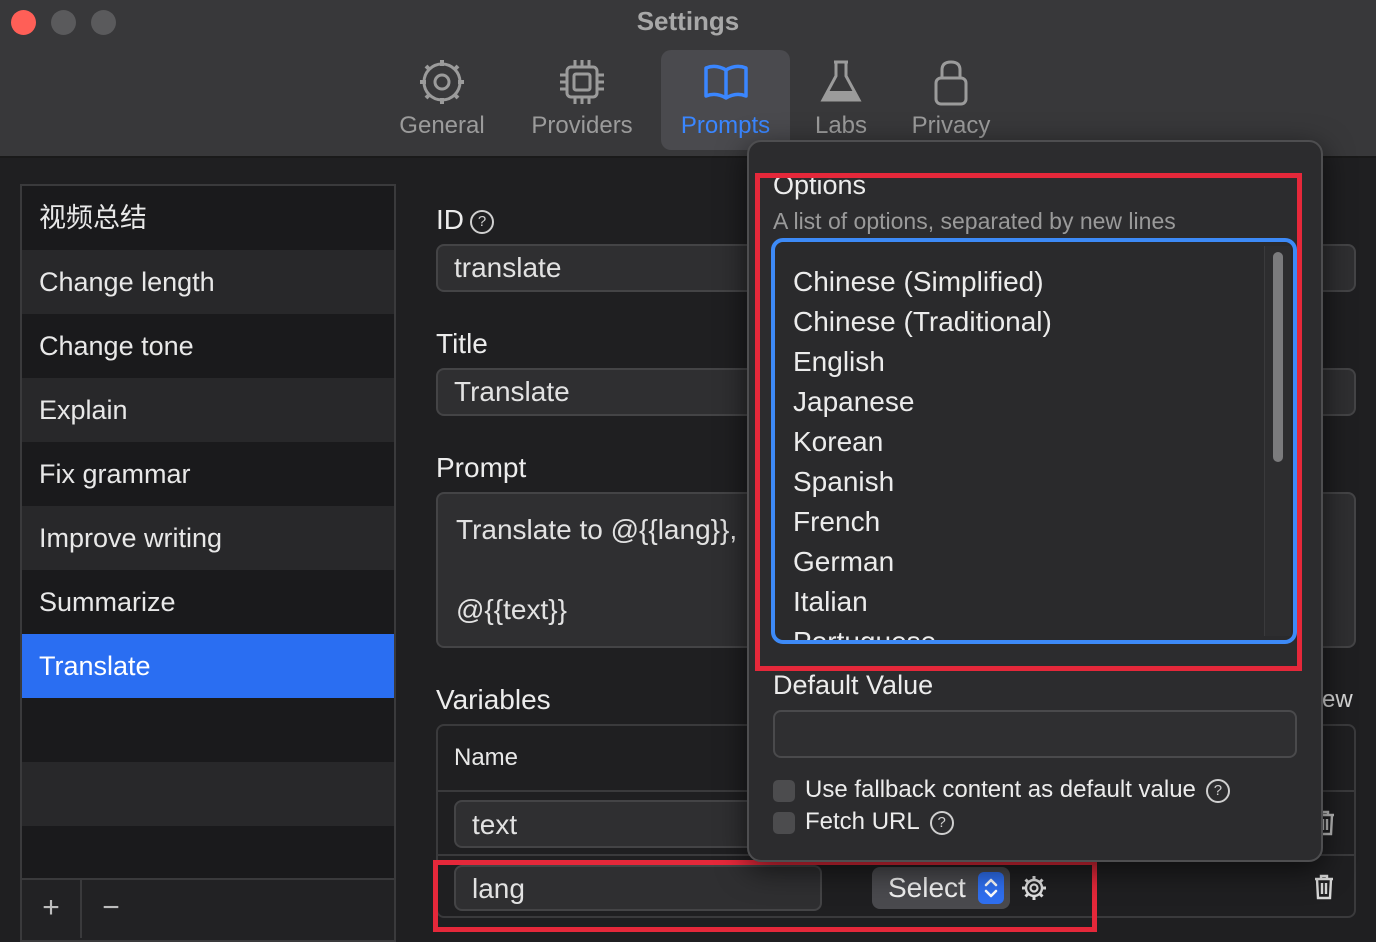  What do you see at coordinates (111, 909) in the screenshot?
I see `remove-prompt-button: −` at bounding box center [111, 909].